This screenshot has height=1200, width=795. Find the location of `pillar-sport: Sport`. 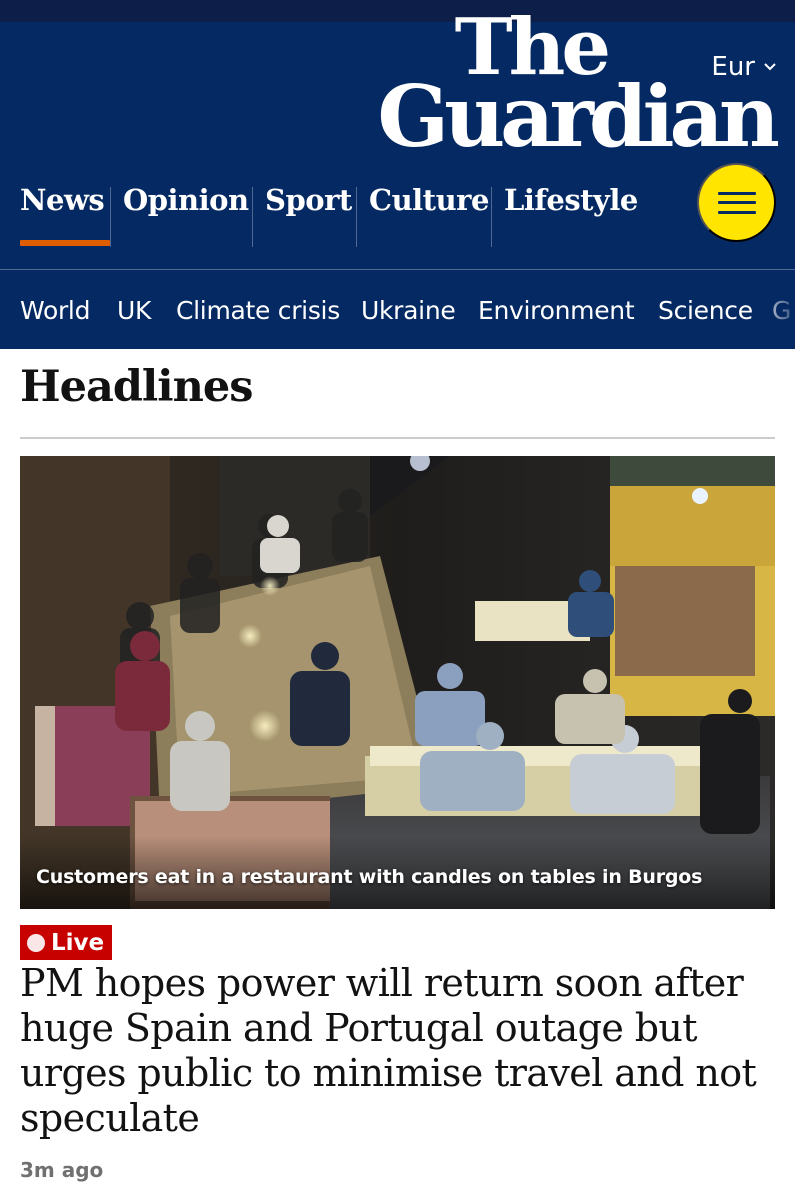

pillar-sport: Sport is located at coordinates (308, 212).